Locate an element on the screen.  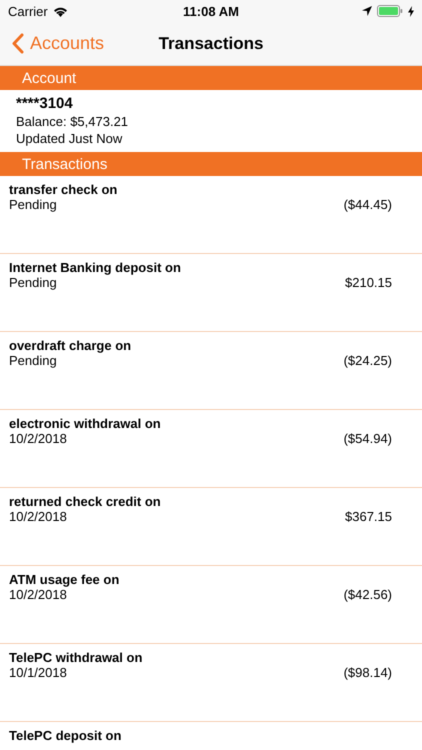
transaction-description: transfer check on is located at coordinates (63, 189).